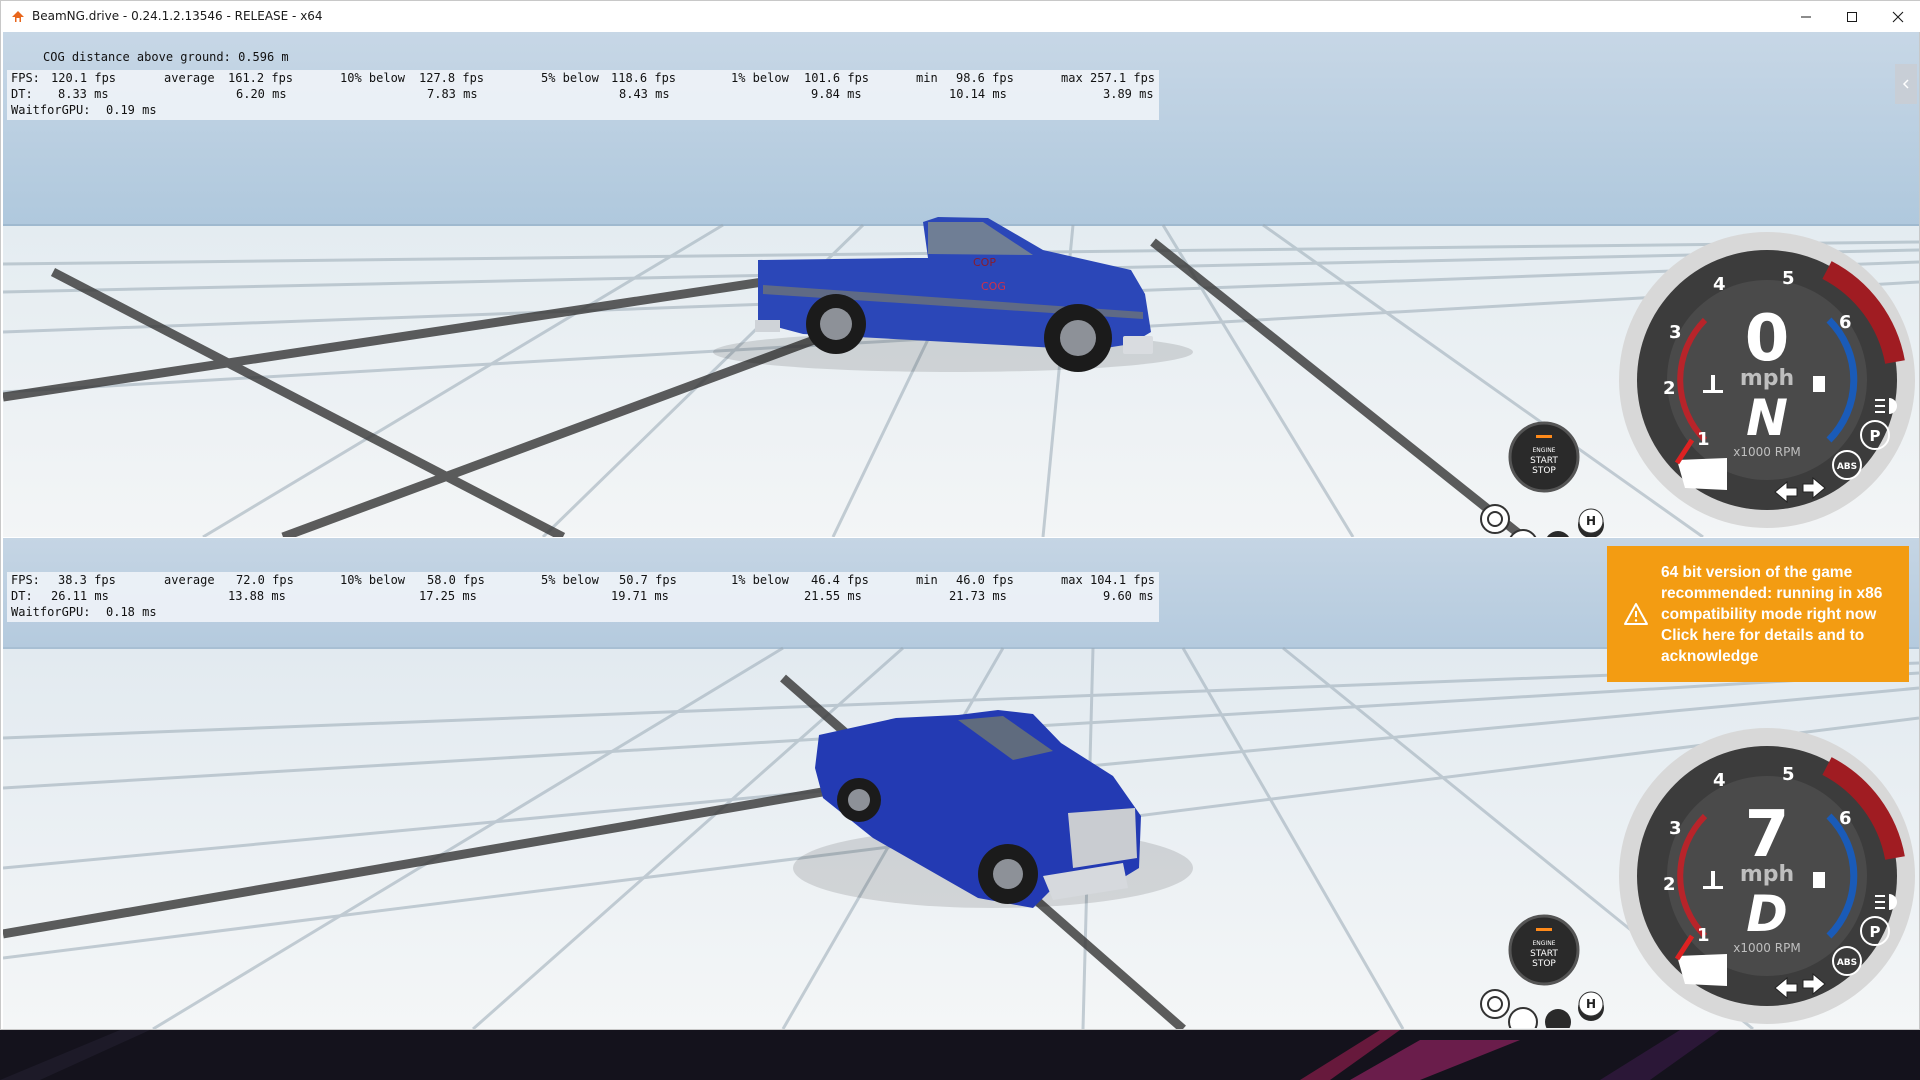 This screenshot has width=1920, height=1080. What do you see at coordinates (18, 16) in the screenshot?
I see `beamng-app-icon` at bounding box center [18, 16].